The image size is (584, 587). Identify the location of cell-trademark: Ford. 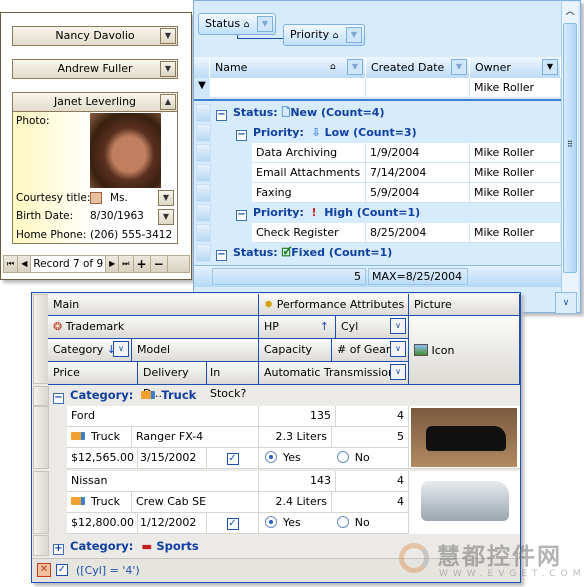
(163, 416).